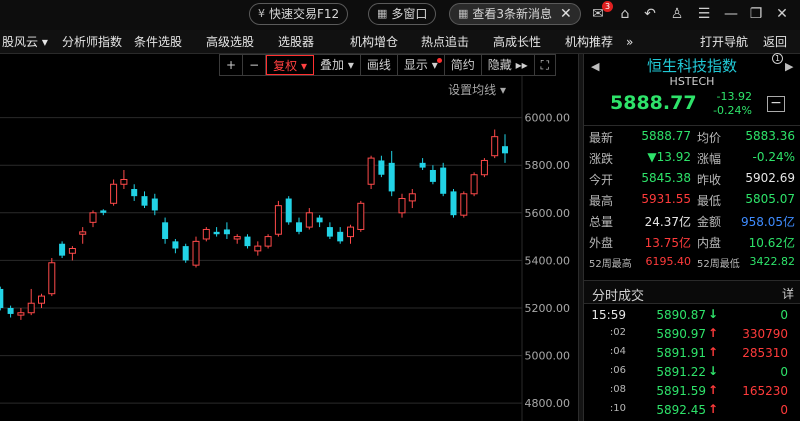  I want to click on multi-window-button: ▦ 多窗口, so click(402, 14).